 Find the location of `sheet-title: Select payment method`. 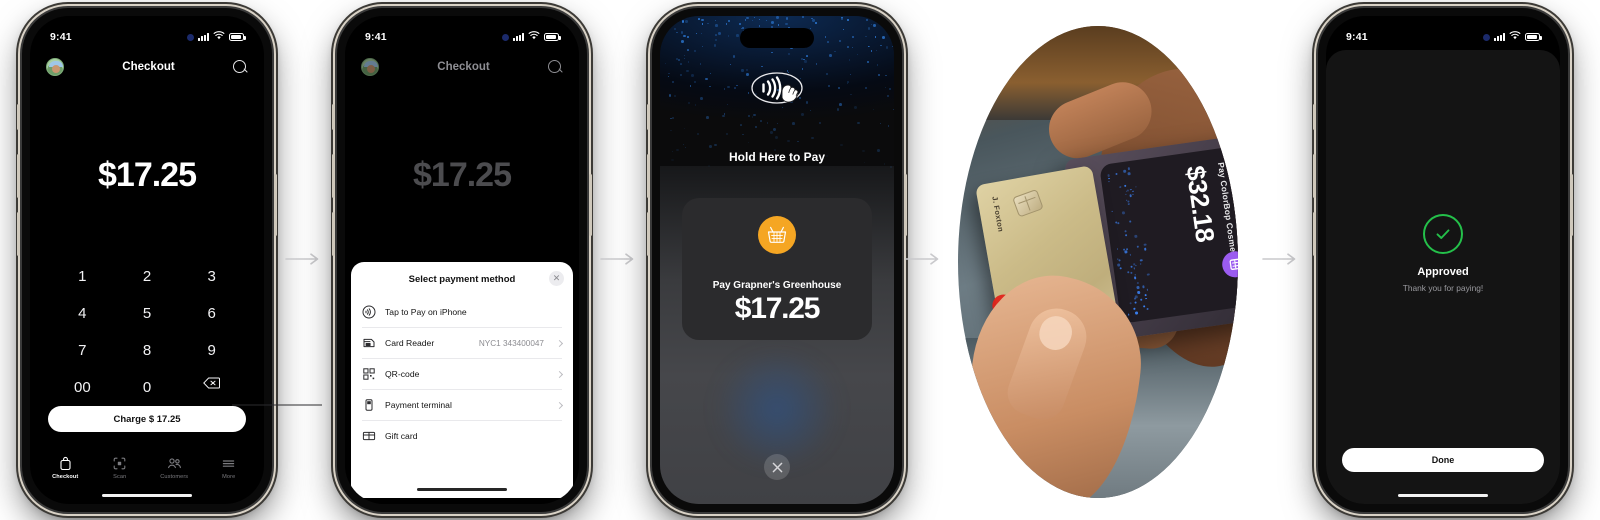

sheet-title: Select payment method is located at coordinates (462, 279).